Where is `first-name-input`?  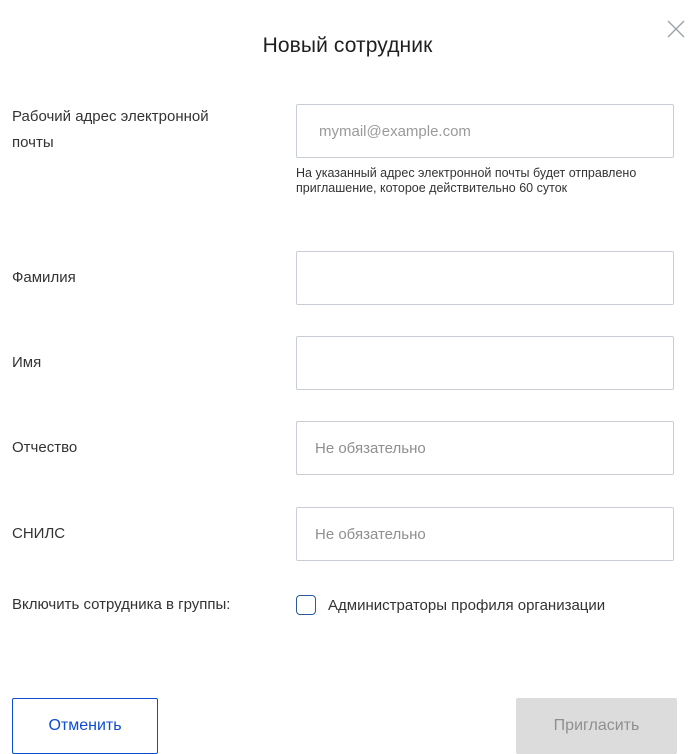 first-name-input is located at coordinates (485, 363).